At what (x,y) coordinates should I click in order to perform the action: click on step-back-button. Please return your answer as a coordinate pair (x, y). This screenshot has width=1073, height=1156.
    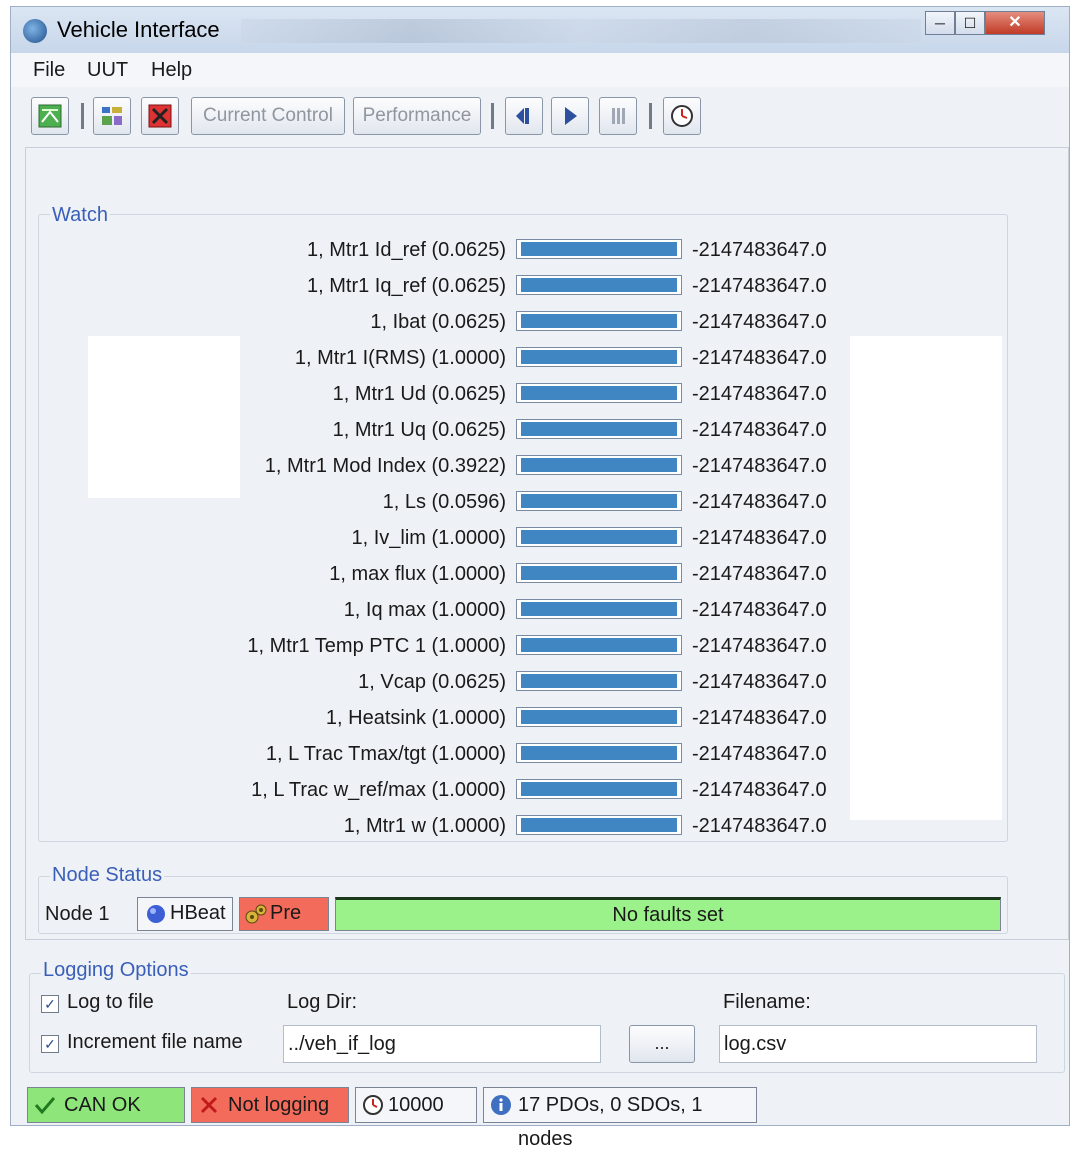
    Looking at the image, I should click on (524, 116).